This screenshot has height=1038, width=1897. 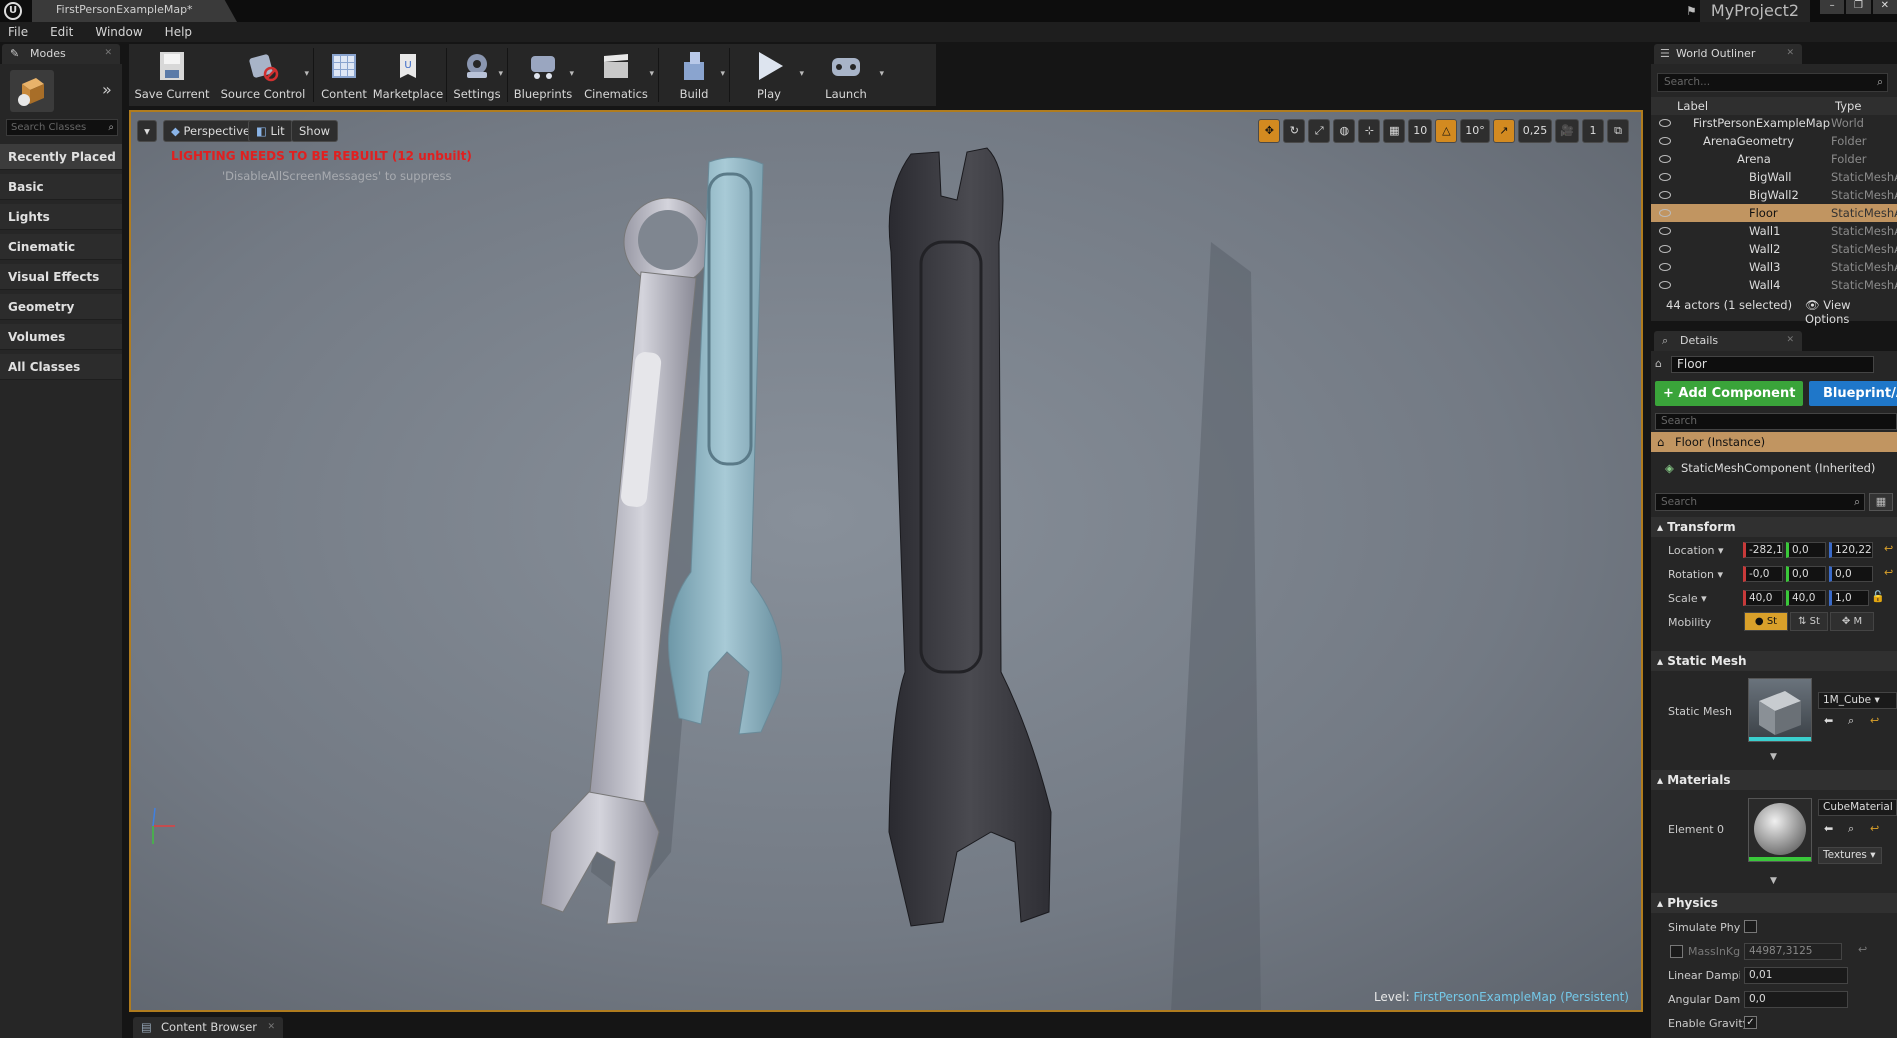 I want to click on modes-tab: ✎ Modes ✕, so click(x=61, y=54).